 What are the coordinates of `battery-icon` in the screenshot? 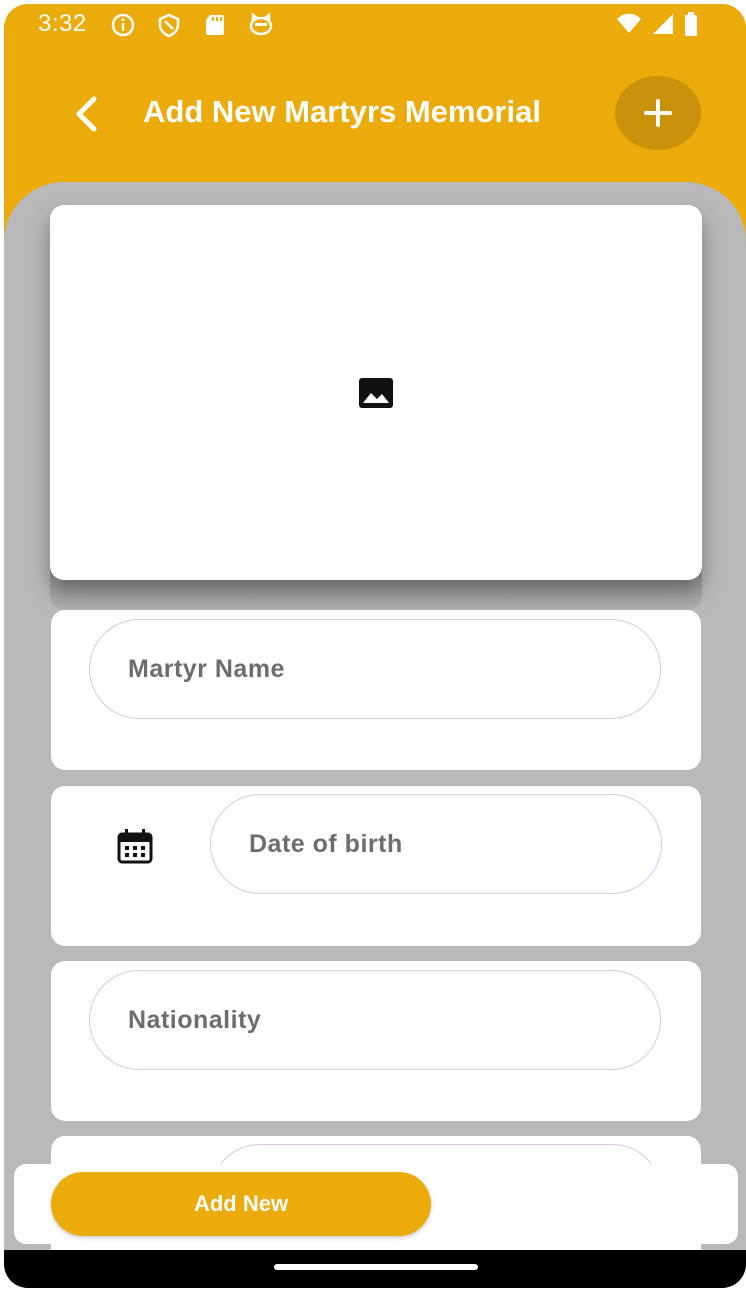 It's located at (691, 26).